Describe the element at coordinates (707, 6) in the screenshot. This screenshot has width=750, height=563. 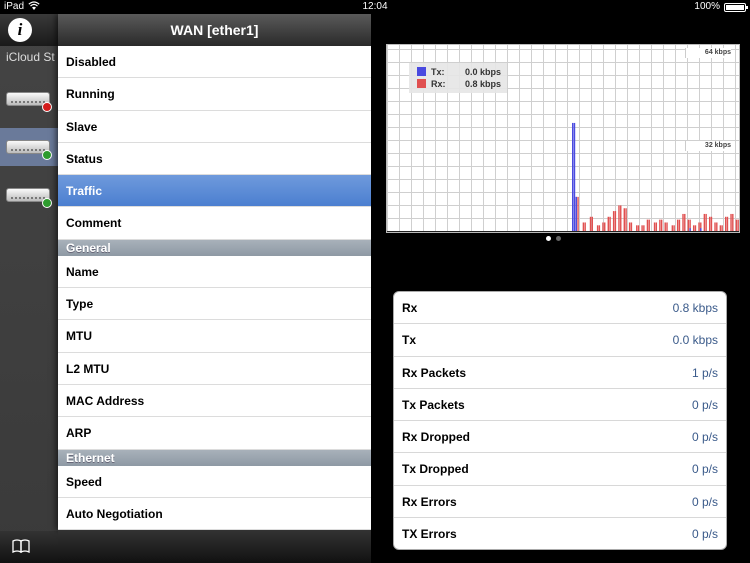
I see `battery-percent: 100%` at that location.